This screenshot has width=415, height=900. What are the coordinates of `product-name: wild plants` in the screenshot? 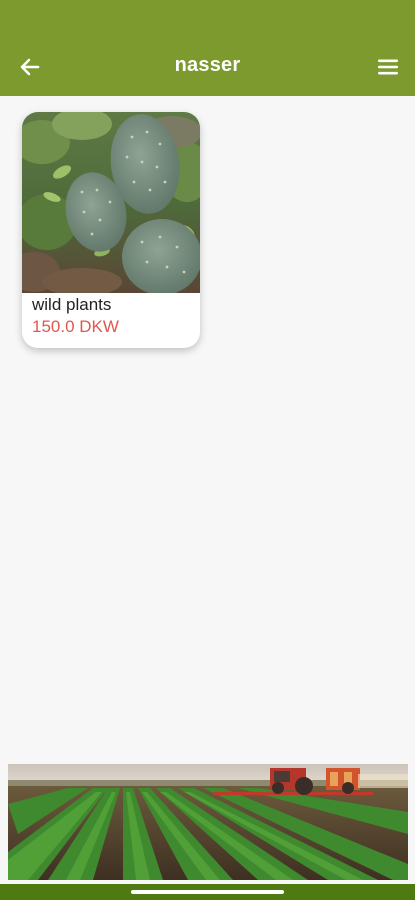 It's located at (72, 304).